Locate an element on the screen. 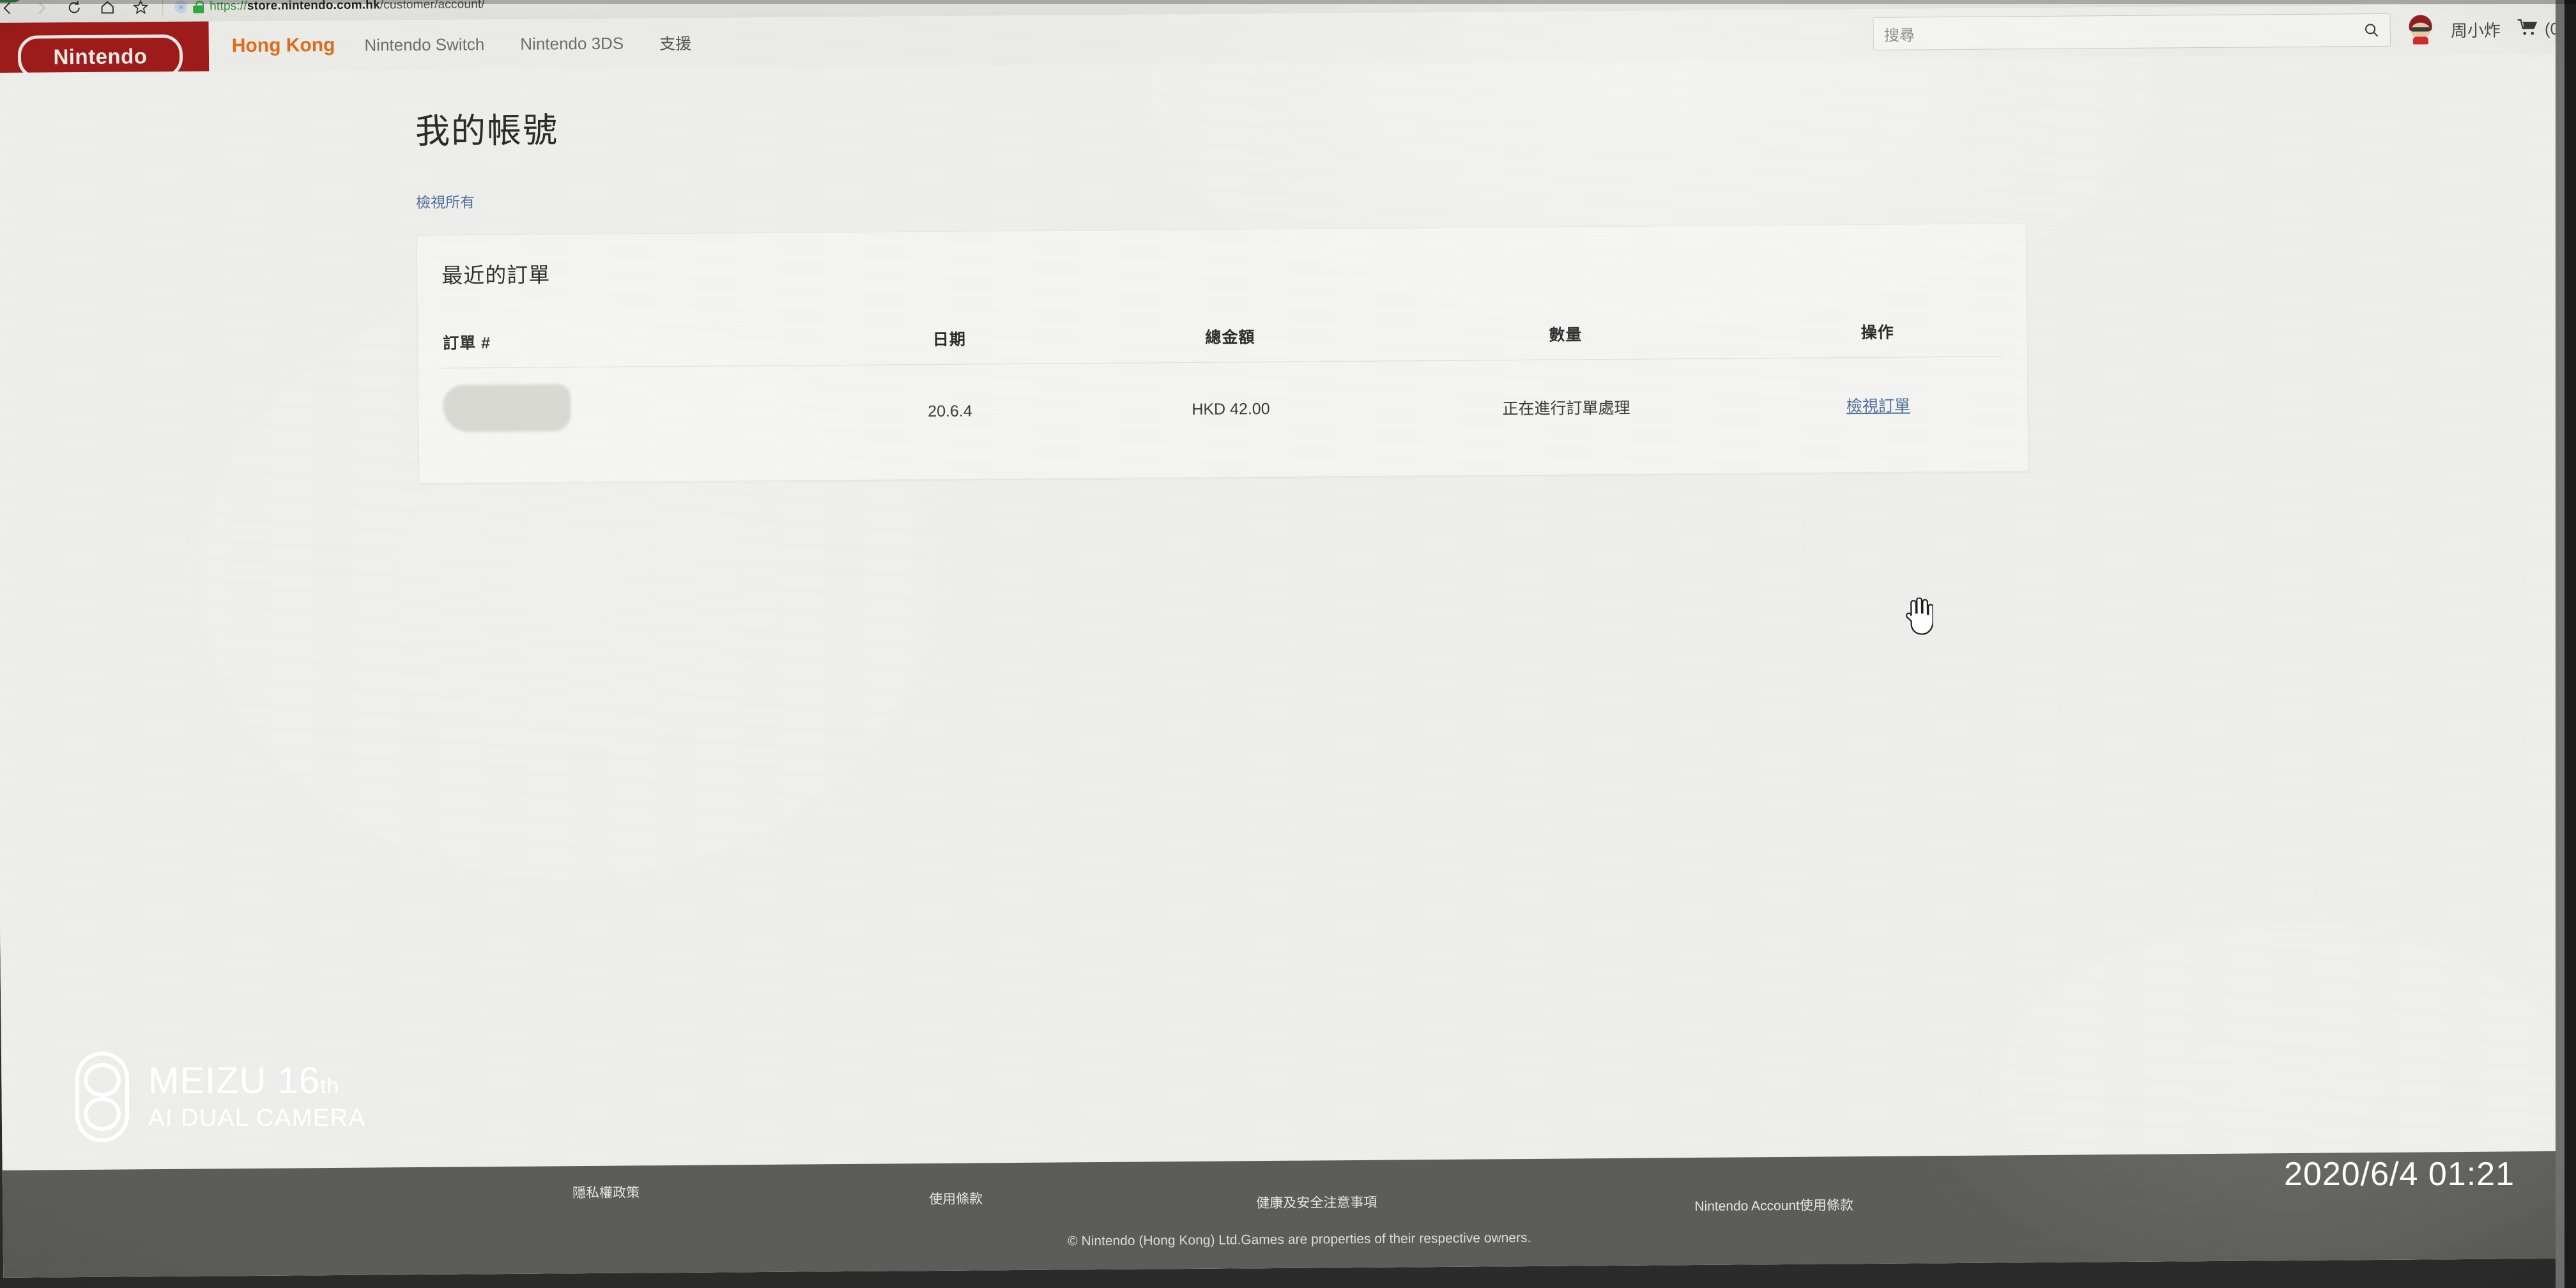  table-row: 20.6.4 HKD 42.00 正在進行訂單處理 檢視訂單 is located at coordinates (1223, 405).